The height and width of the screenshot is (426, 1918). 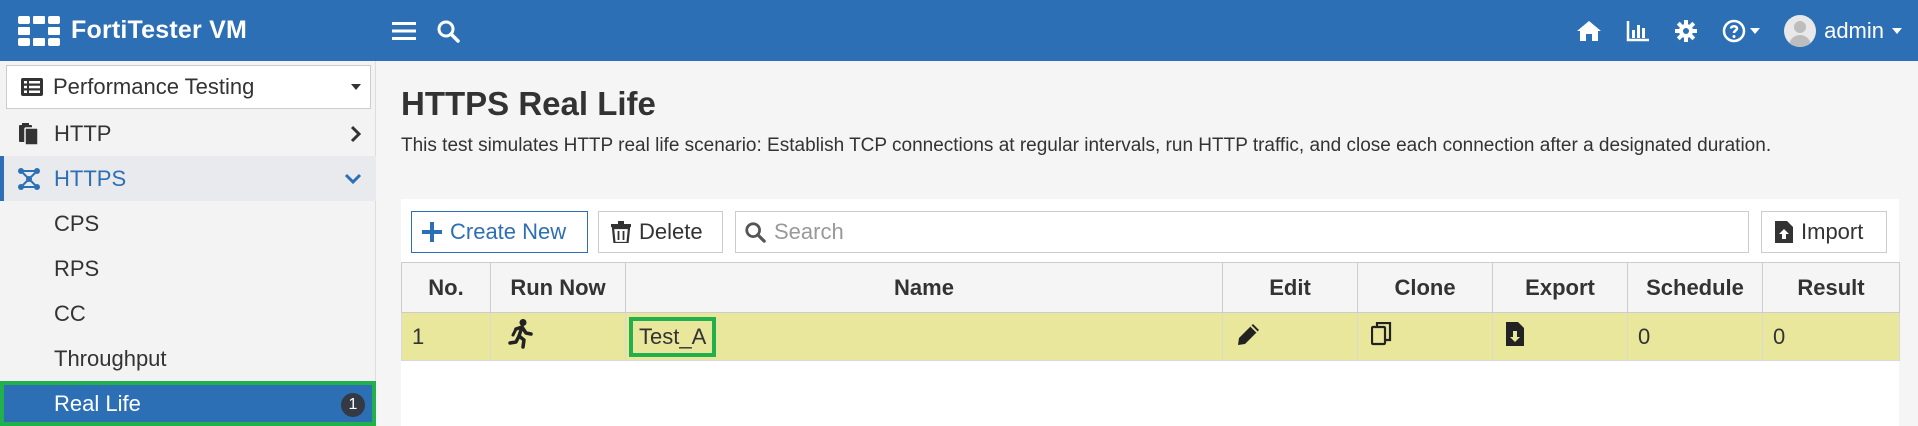 What do you see at coordinates (1741, 30) in the screenshot?
I see `help-icon` at bounding box center [1741, 30].